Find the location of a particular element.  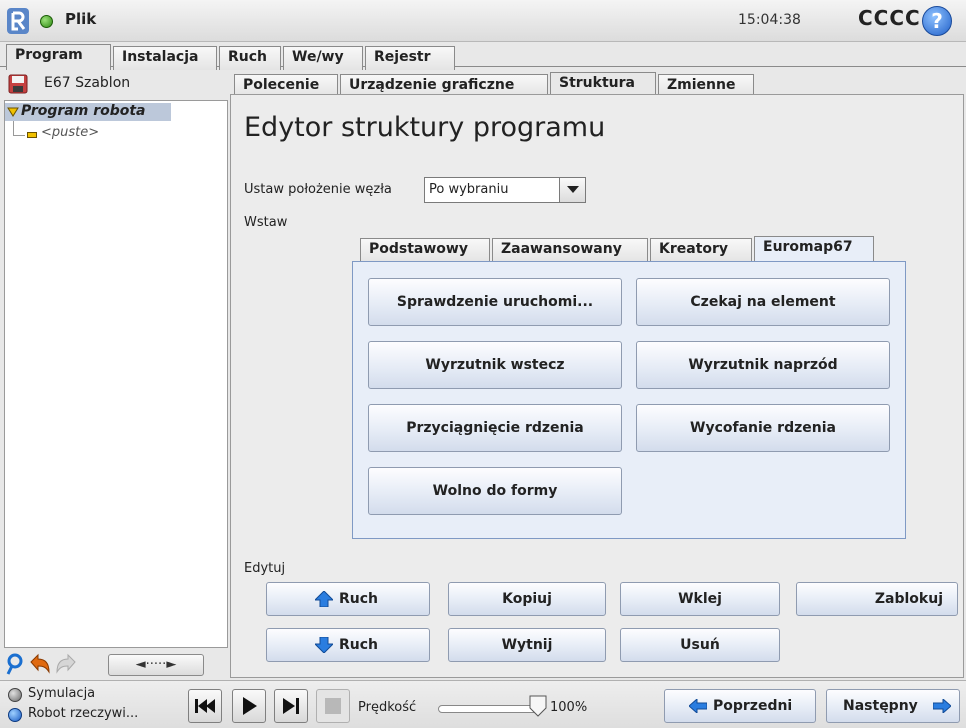

tab-program: Program is located at coordinates (58, 57).